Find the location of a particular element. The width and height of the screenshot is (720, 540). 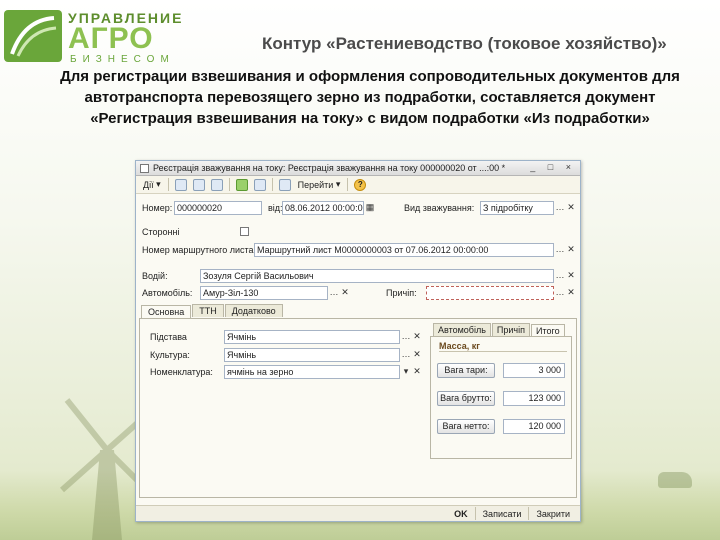

number-field: 000000020 is located at coordinates (218, 208).